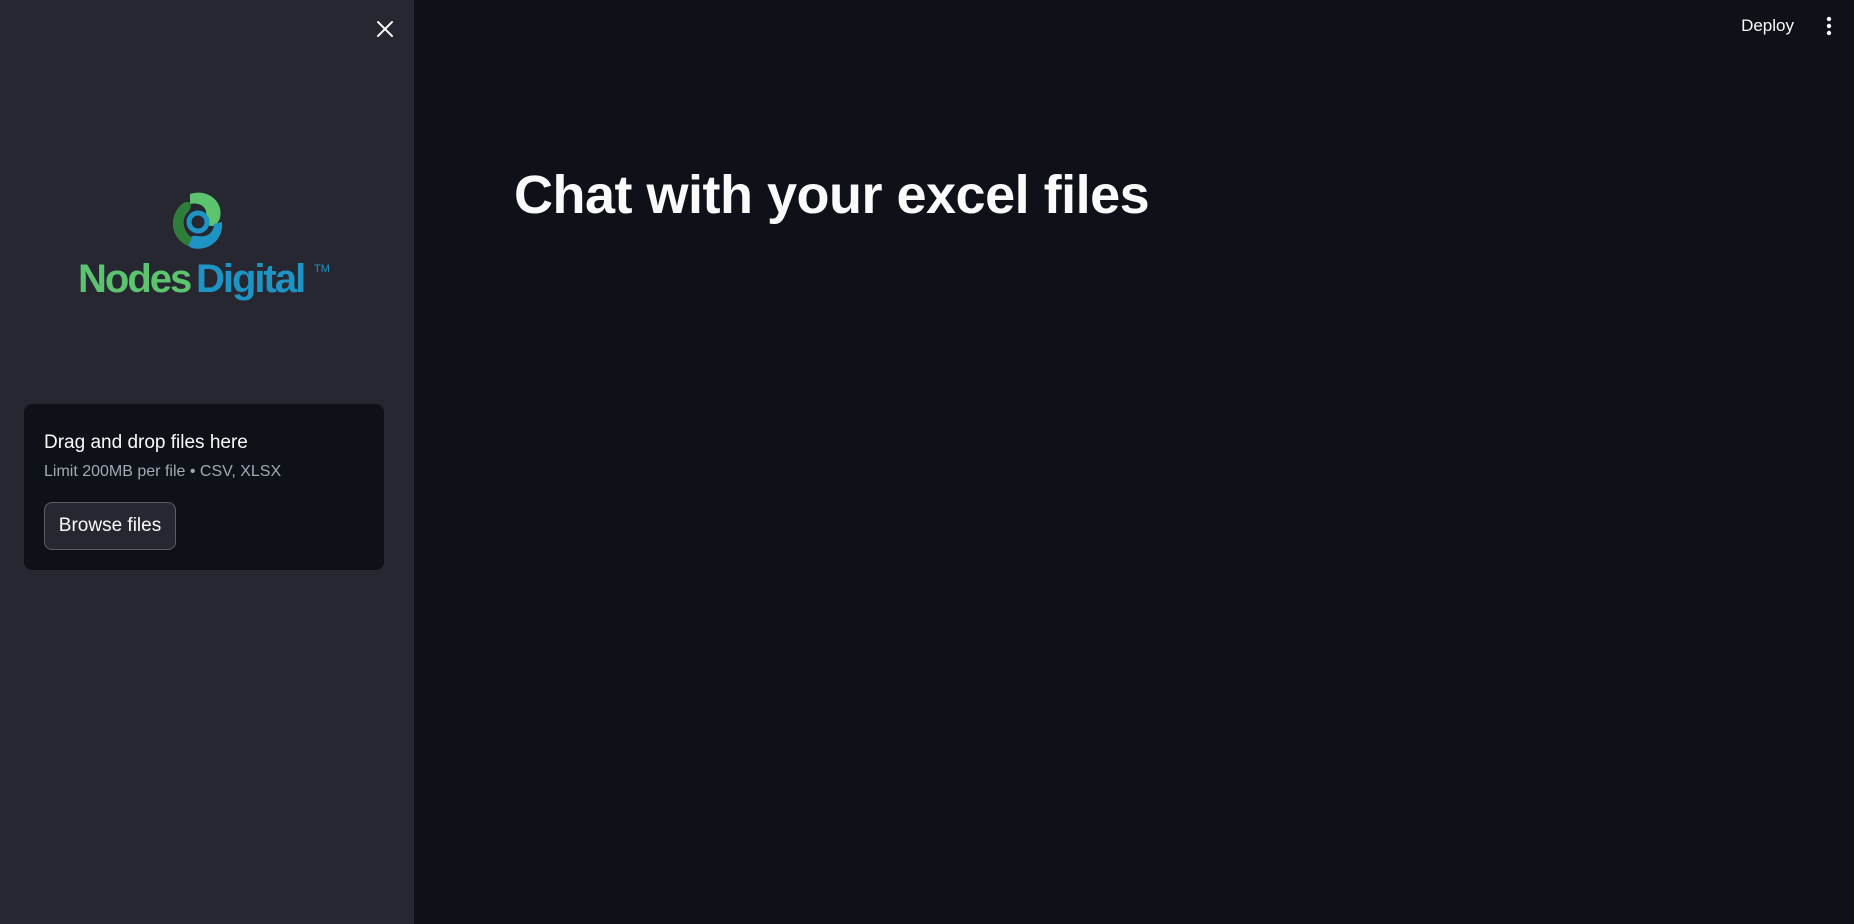 The width and height of the screenshot is (1854, 924). Describe the element at coordinates (134, 279) in the screenshot. I see `logo-text-nodes: Nodes` at that location.